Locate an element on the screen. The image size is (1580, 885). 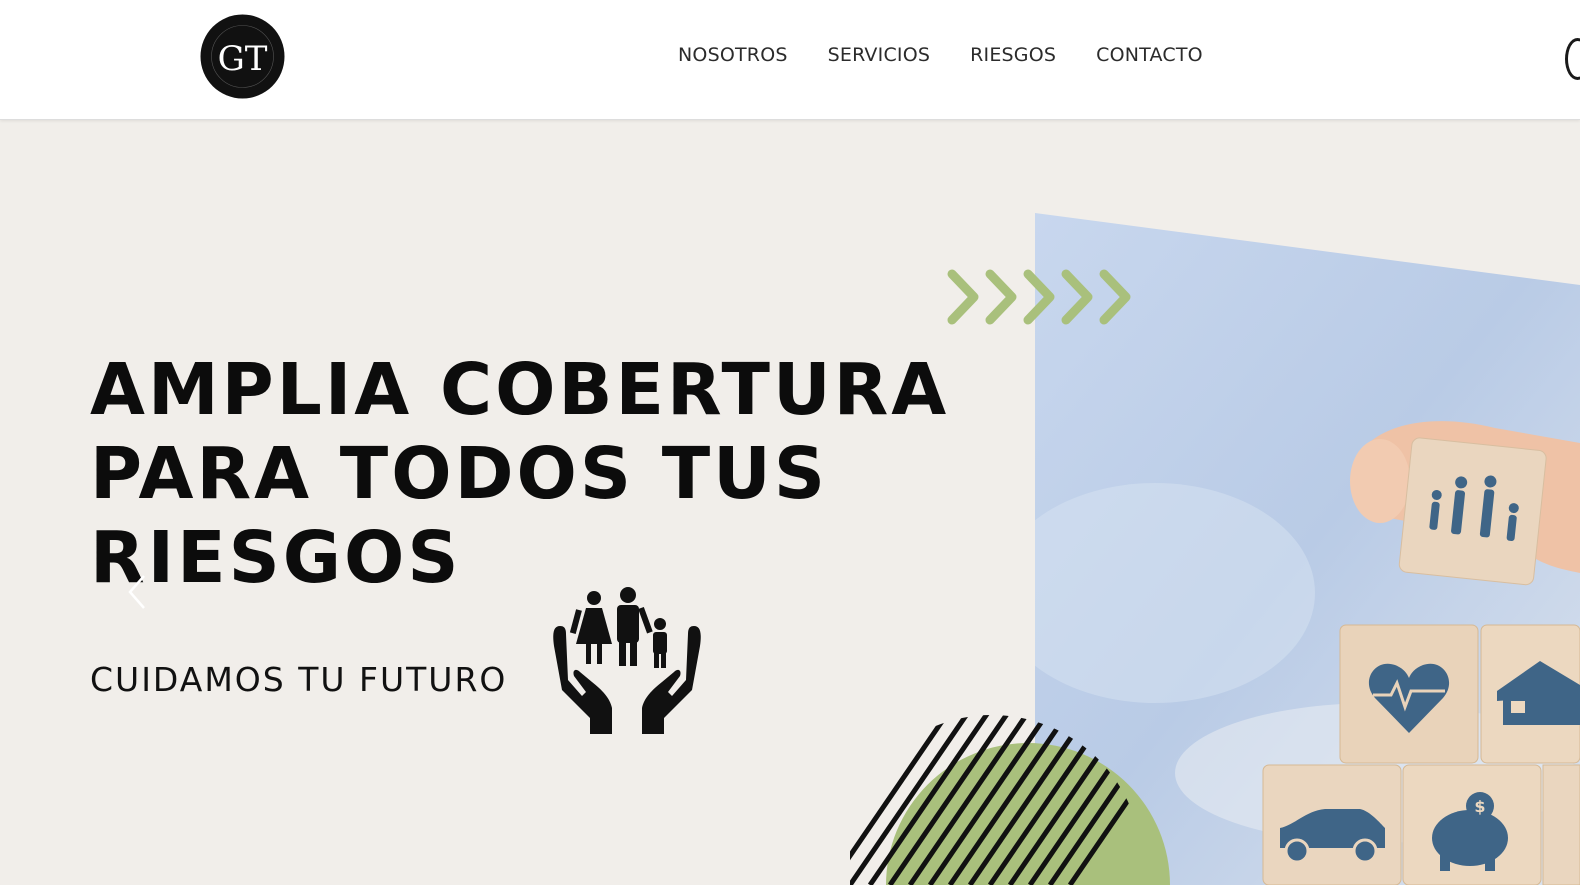
nav-link-riesgos: RIESGOS is located at coordinates (1013, 55).